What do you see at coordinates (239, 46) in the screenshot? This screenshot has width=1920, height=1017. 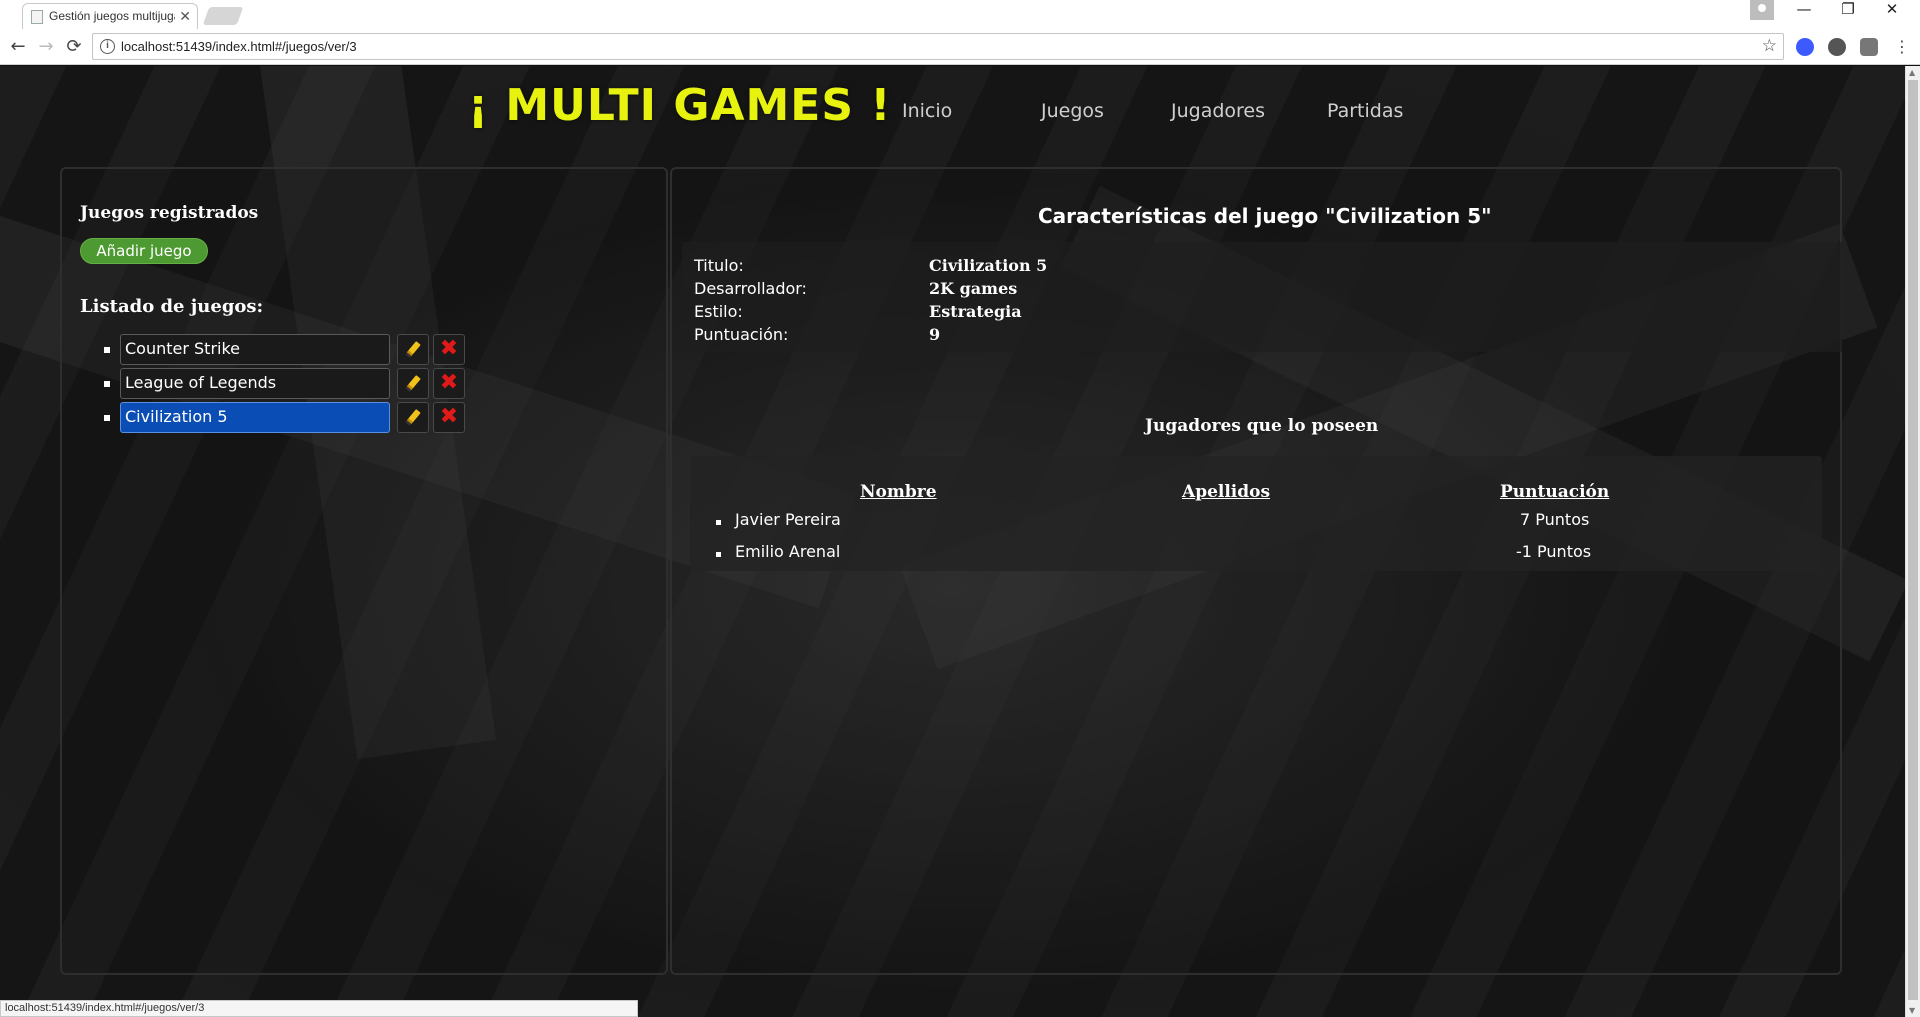 I see `url-text: localhost:51439/index.html#/juegos/ver/3` at bounding box center [239, 46].